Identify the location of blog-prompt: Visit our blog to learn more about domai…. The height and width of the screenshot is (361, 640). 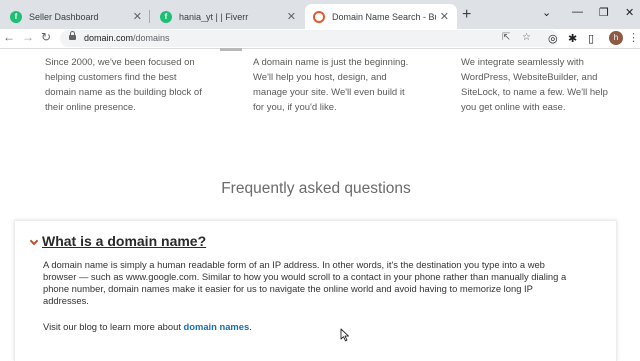
(147, 326).